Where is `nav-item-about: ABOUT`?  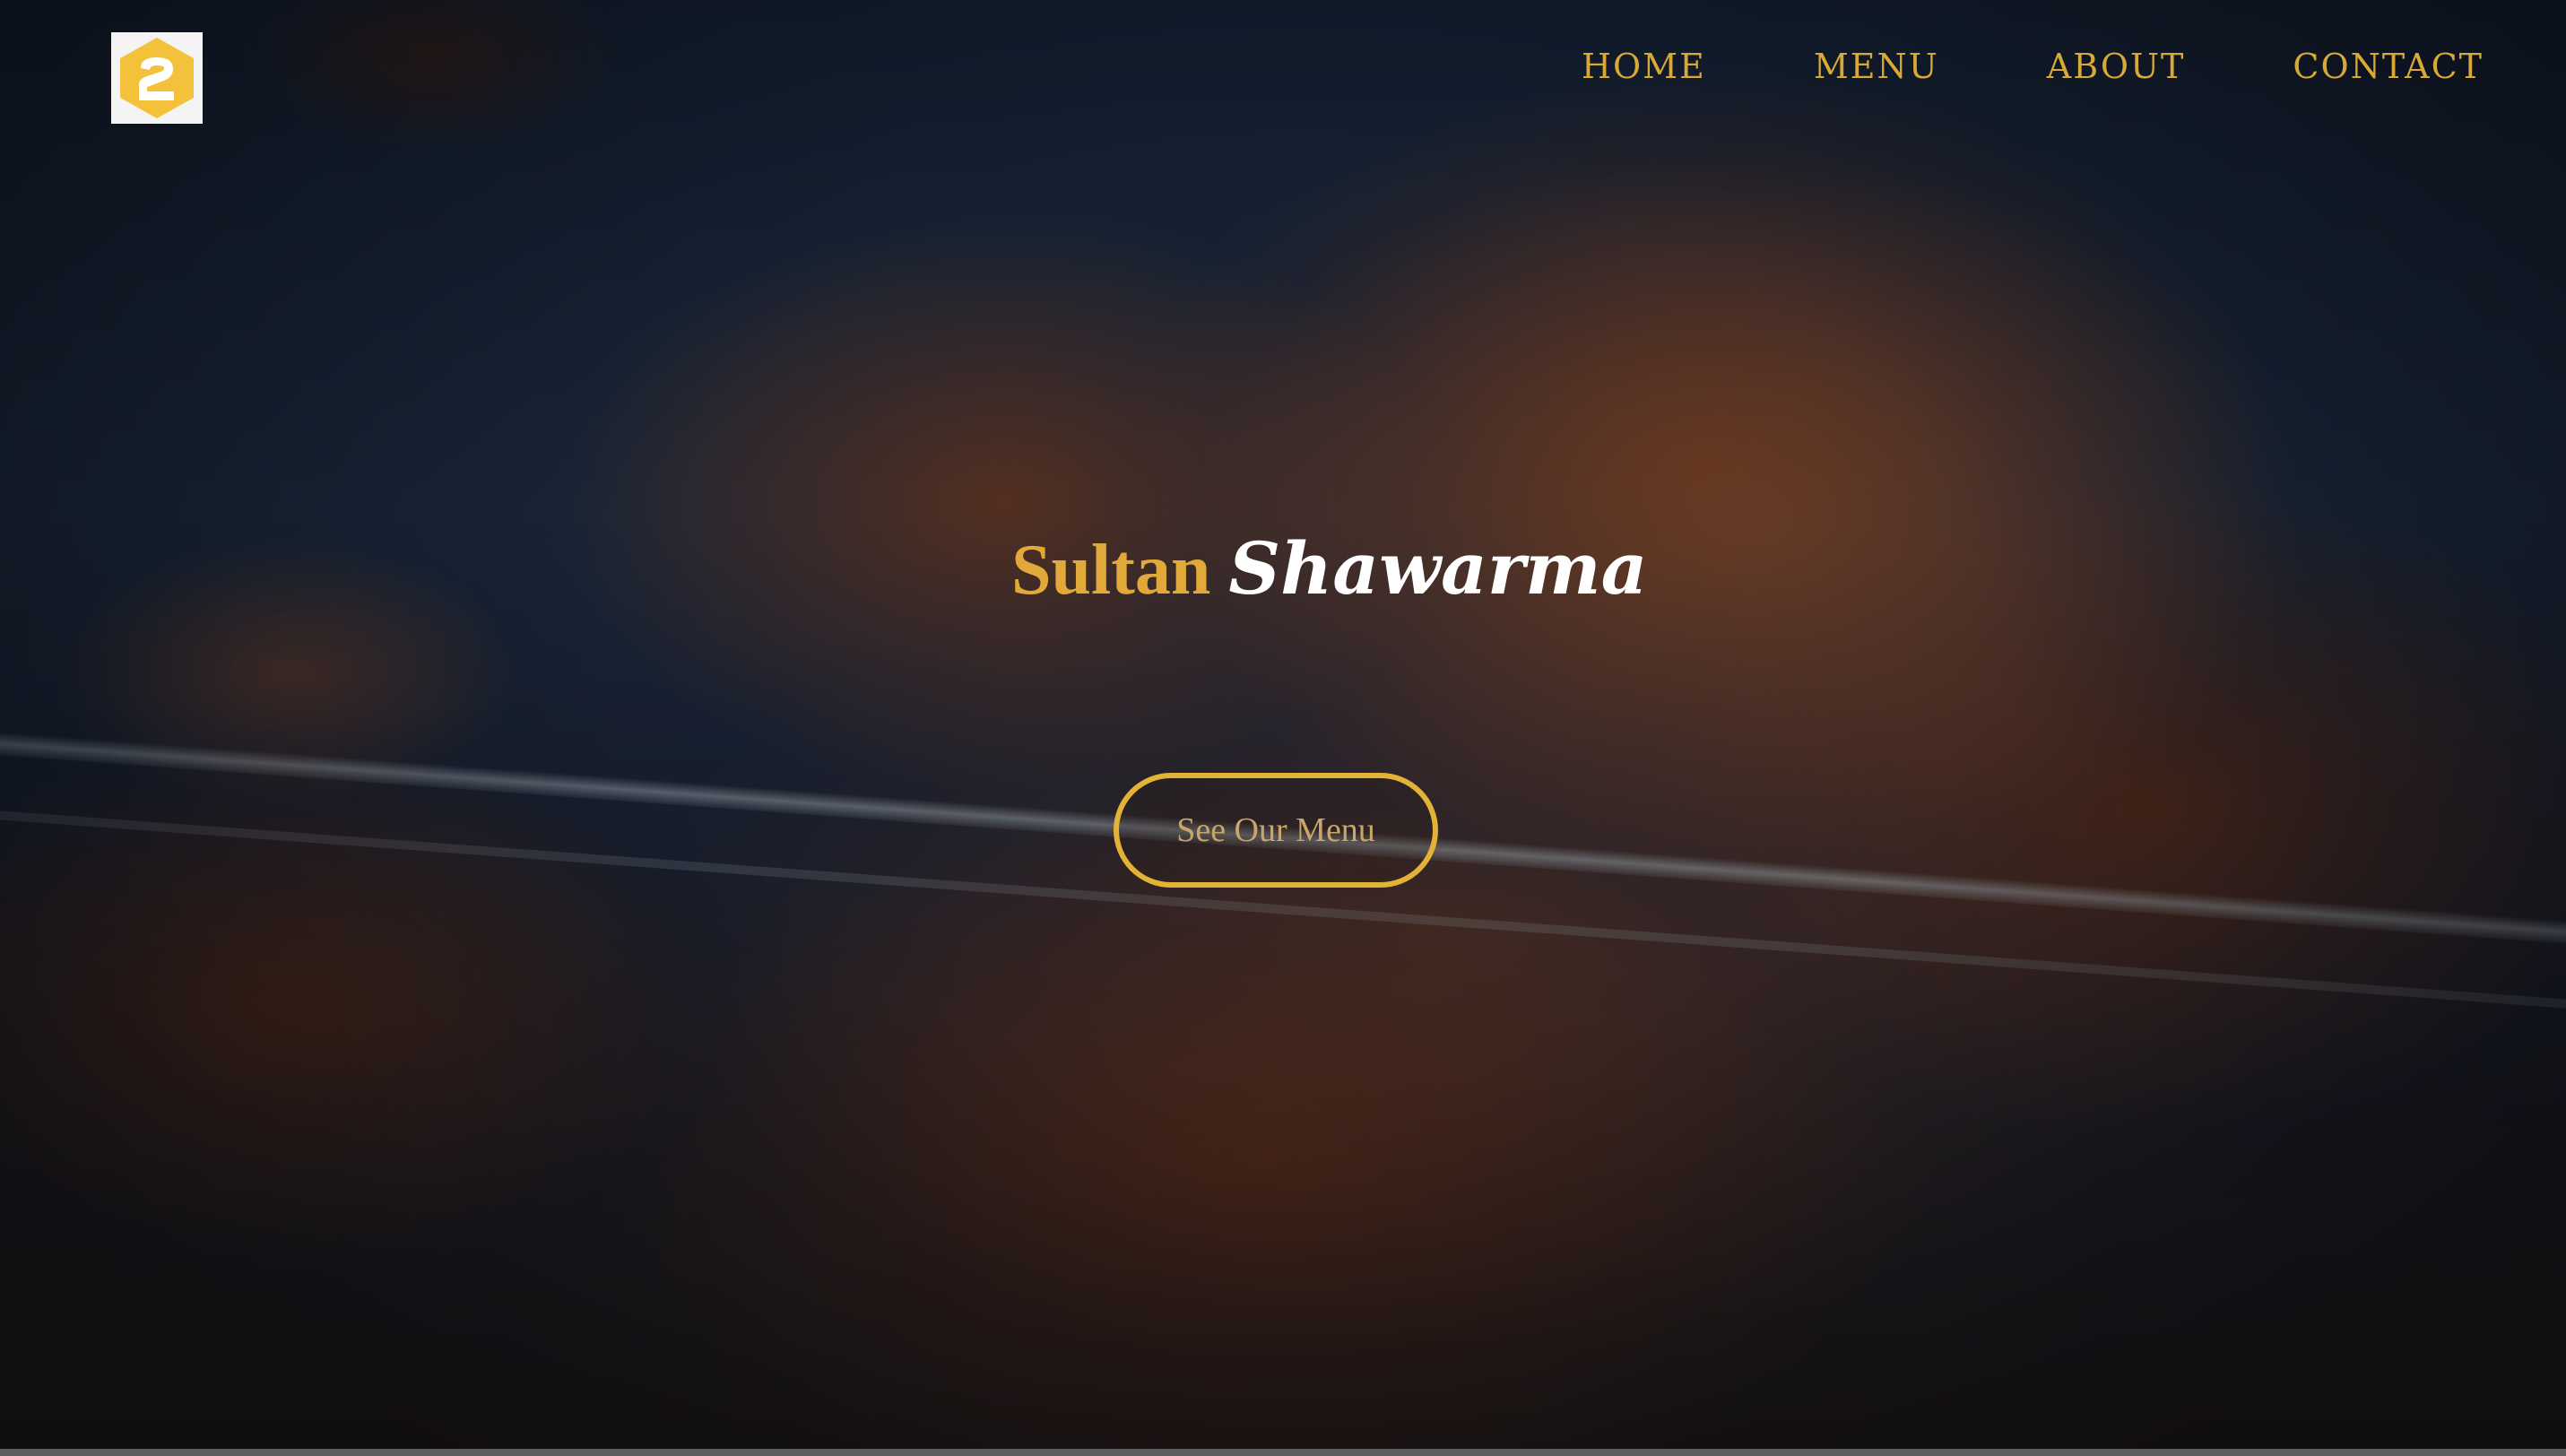 nav-item-about: ABOUT is located at coordinates (2117, 66).